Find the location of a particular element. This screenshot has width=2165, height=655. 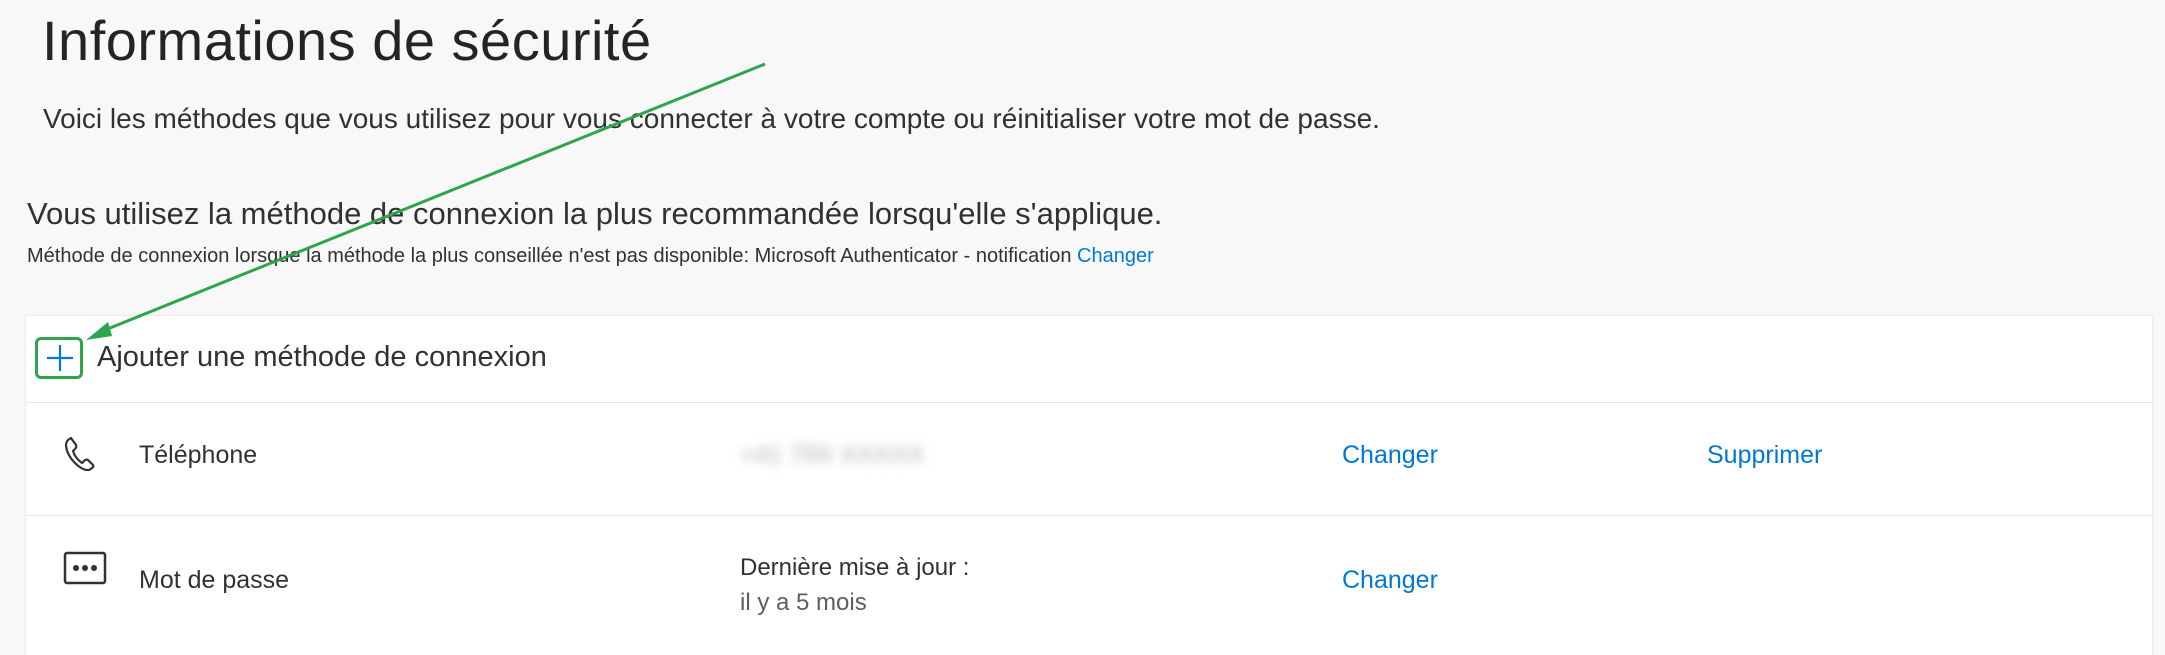

phone-label: Téléphone is located at coordinates (198, 455).